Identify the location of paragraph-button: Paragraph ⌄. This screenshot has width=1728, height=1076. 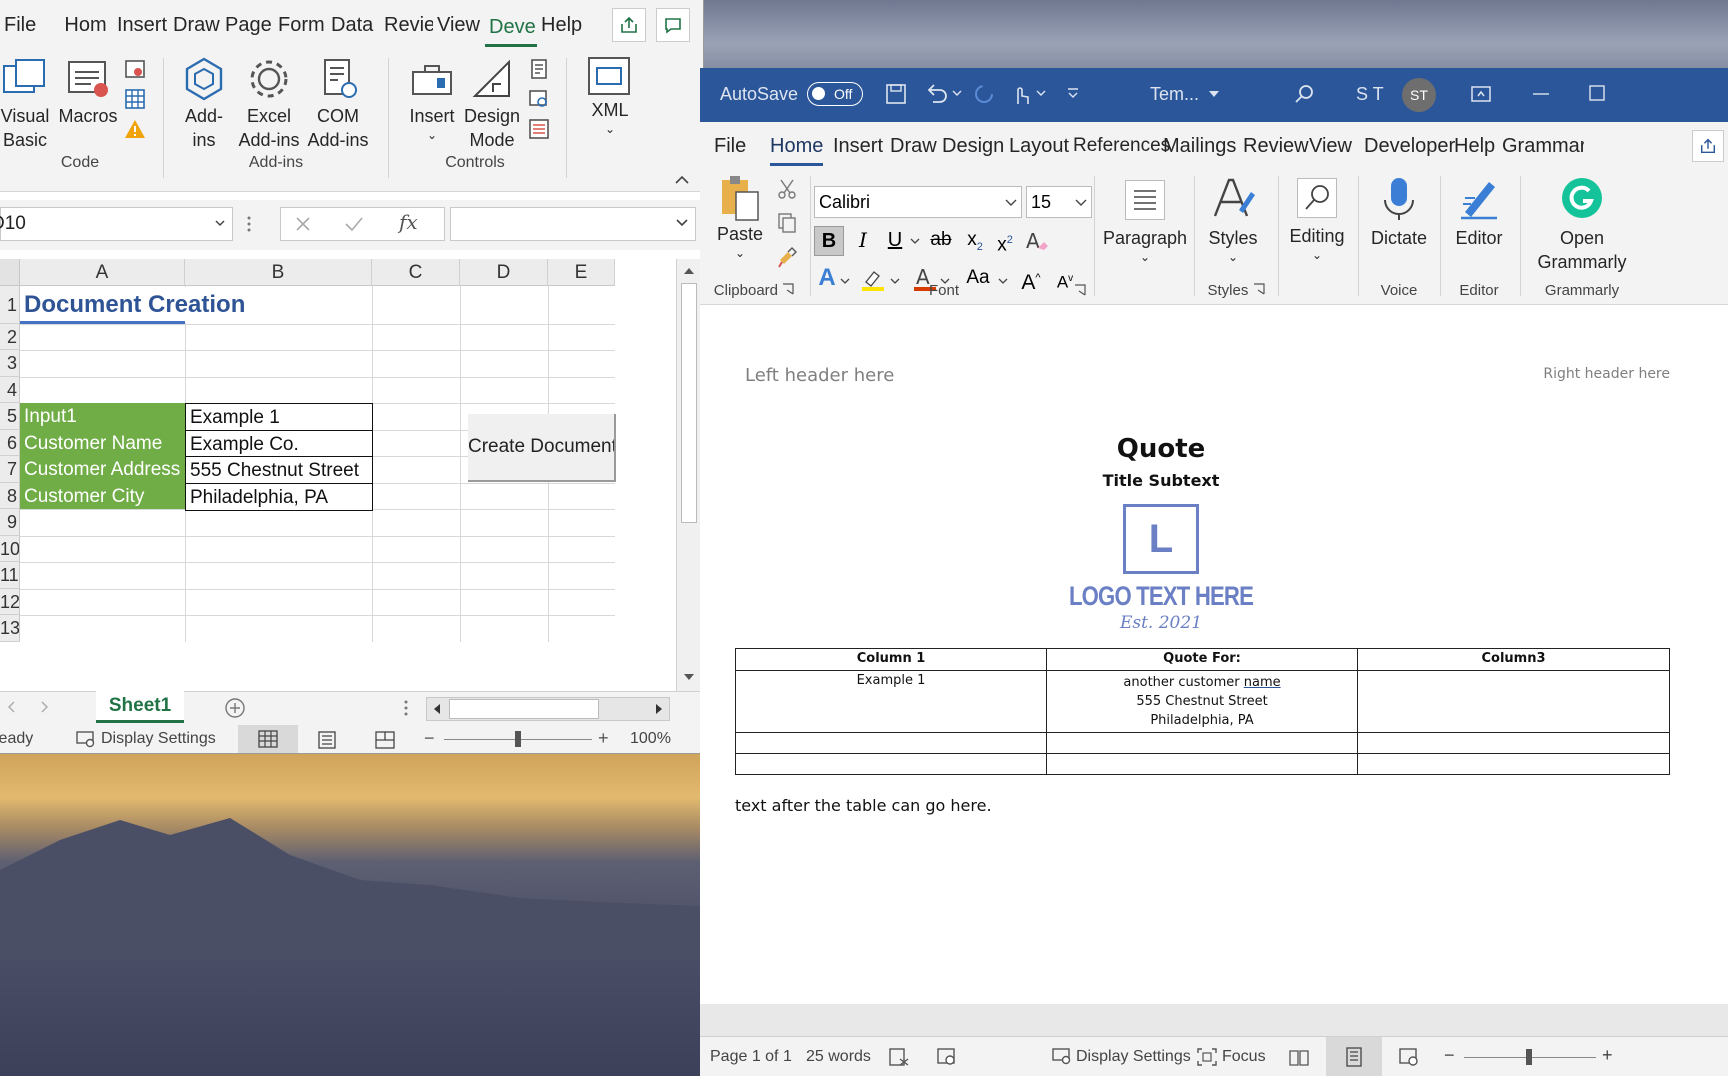
(1145, 222).